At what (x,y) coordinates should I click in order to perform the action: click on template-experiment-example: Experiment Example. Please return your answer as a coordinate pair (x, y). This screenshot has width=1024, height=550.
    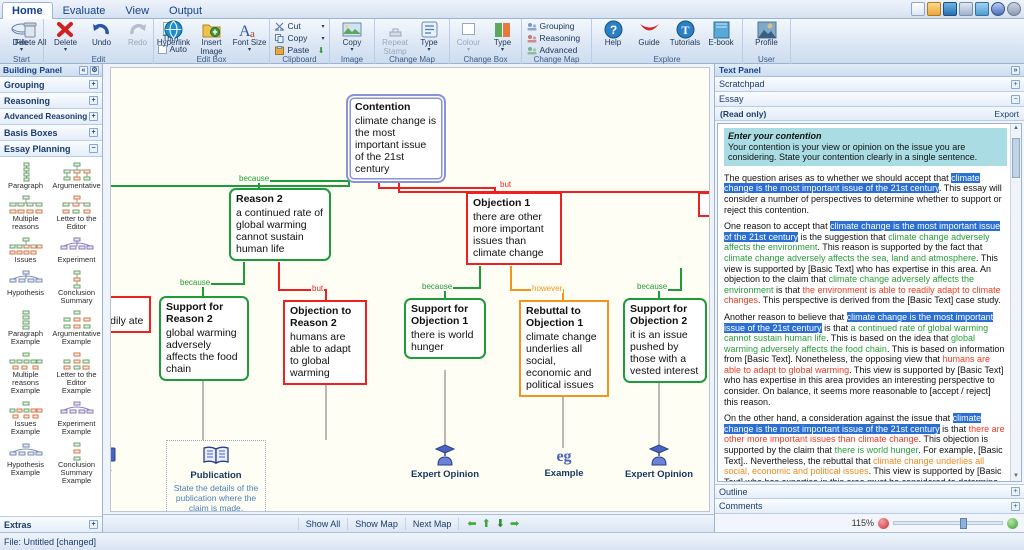
    Looking at the image, I should click on (76, 417).